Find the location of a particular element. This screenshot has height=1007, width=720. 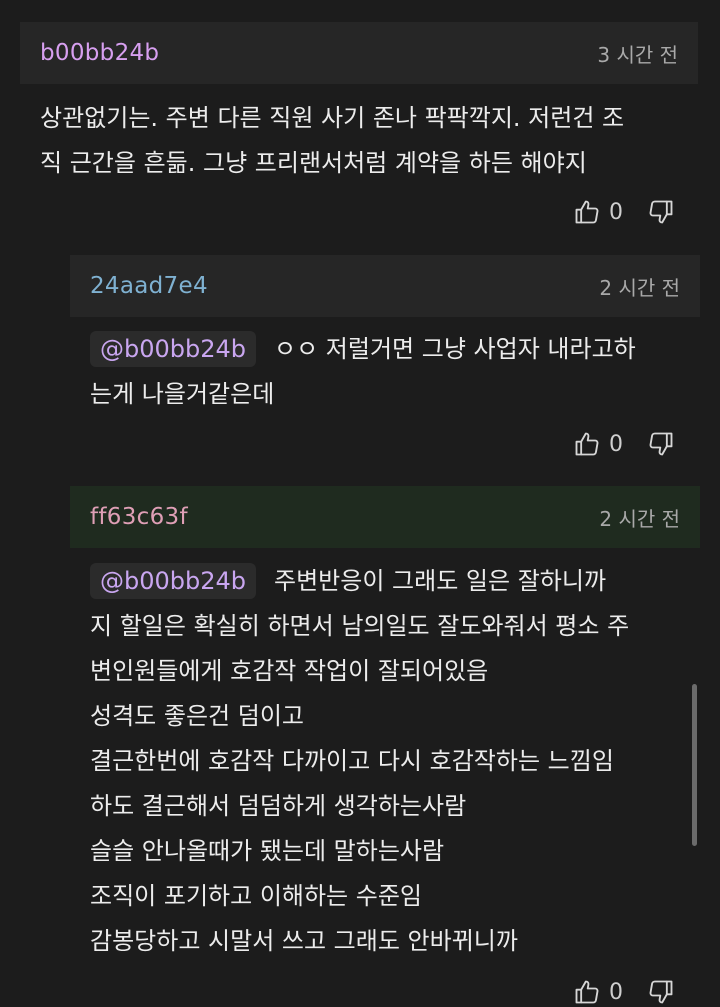

comment-line: ㅇㅇ 저럴거면 그냥 사업자 내라고하 is located at coordinates (455, 349).